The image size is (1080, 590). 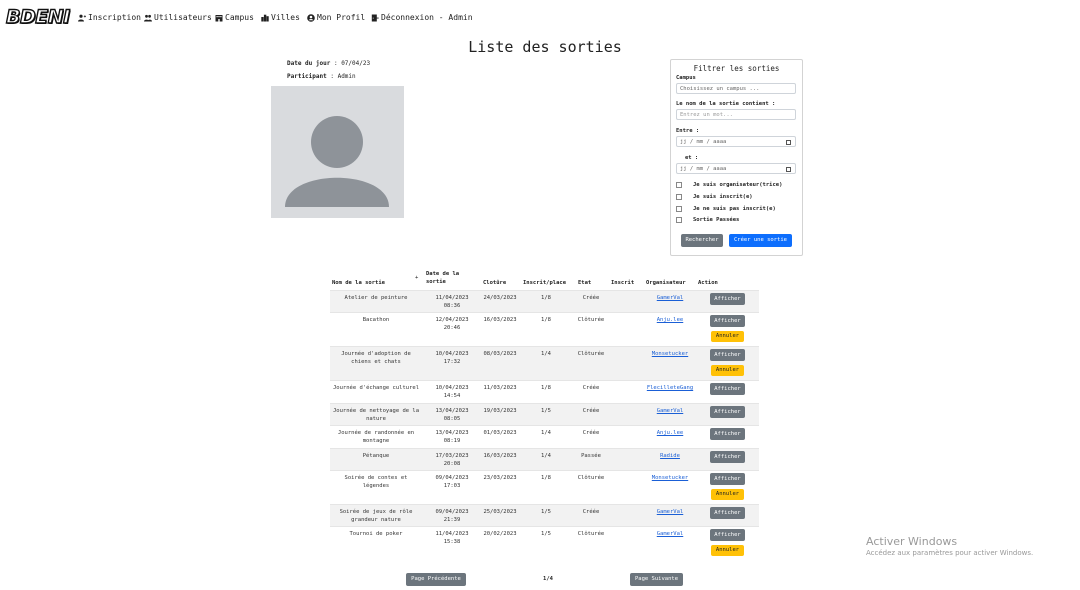 What do you see at coordinates (234, 17) in the screenshot?
I see `nav-campus: Campus` at bounding box center [234, 17].